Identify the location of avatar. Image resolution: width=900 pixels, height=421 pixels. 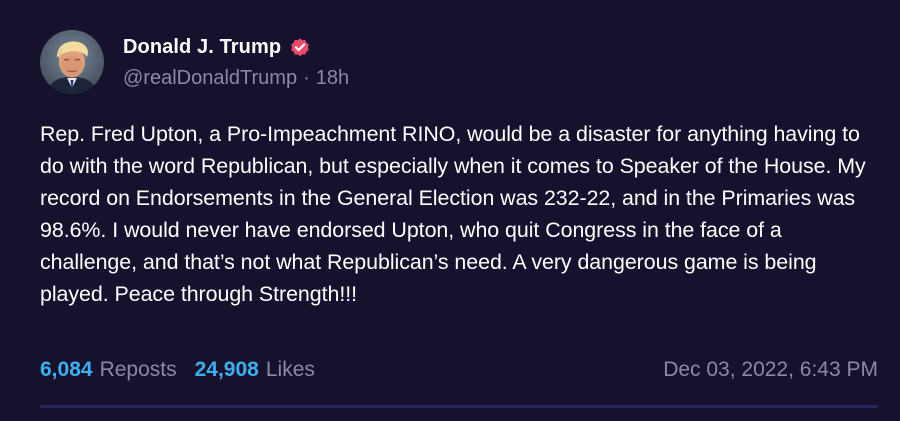
(72, 62).